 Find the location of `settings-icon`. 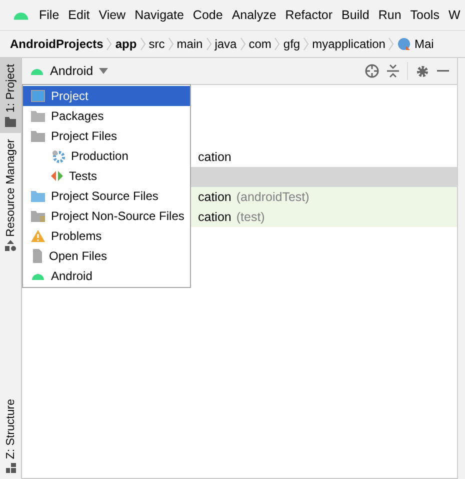

settings-icon is located at coordinates (422, 71).